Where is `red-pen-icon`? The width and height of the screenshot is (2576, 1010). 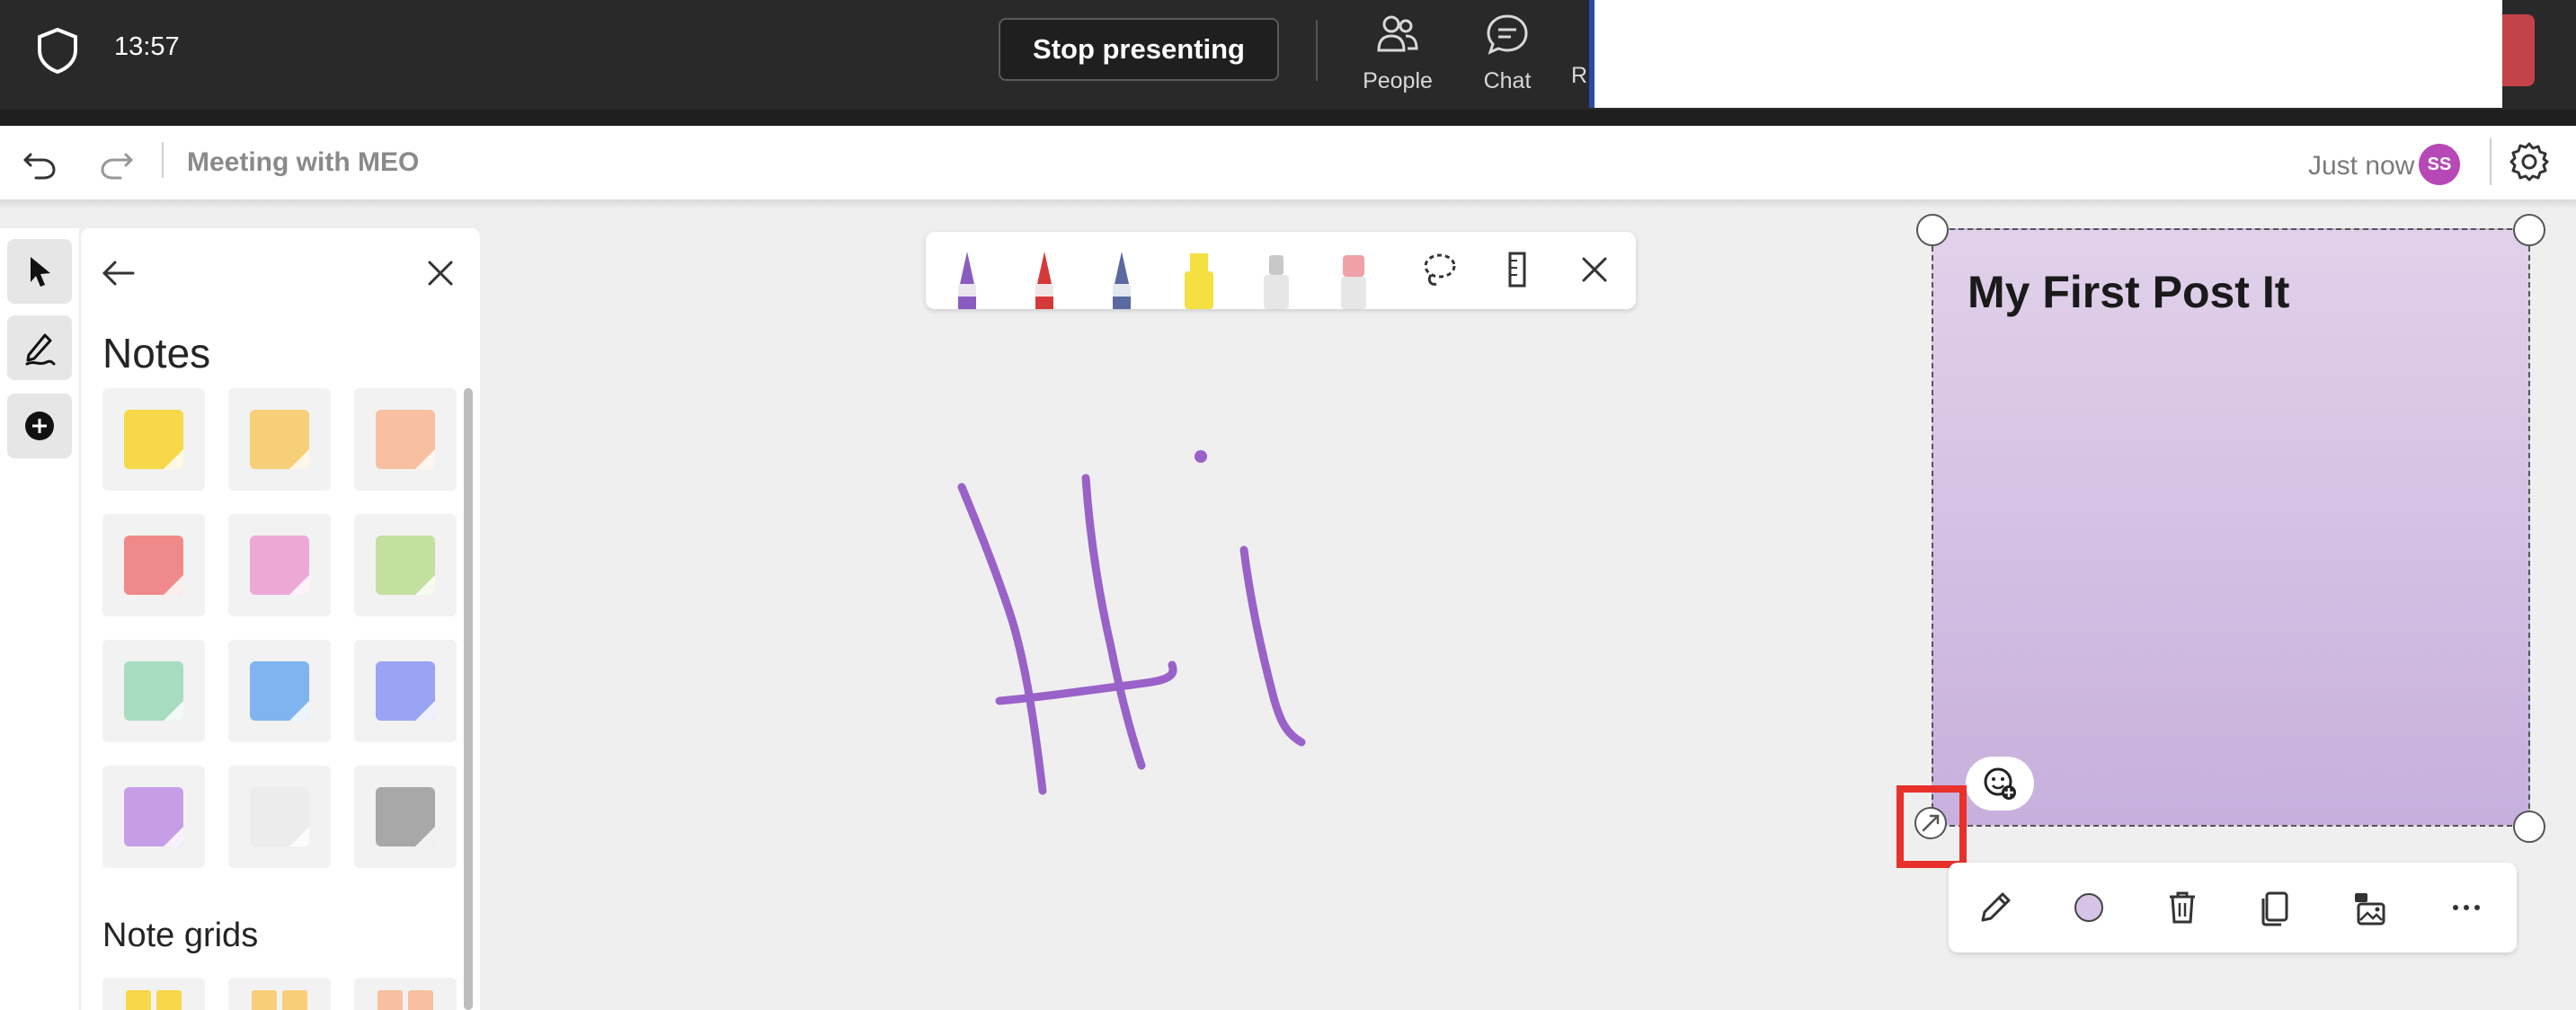 red-pen-icon is located at coordinates (1044, 279).